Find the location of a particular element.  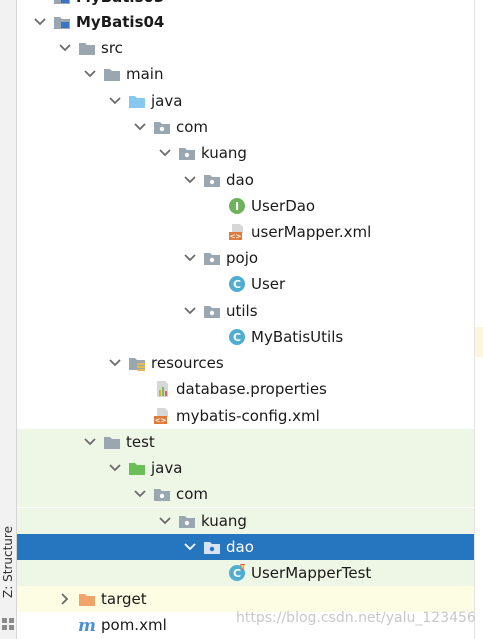

excluded-folder-icon is located at coordinates (87, 599).